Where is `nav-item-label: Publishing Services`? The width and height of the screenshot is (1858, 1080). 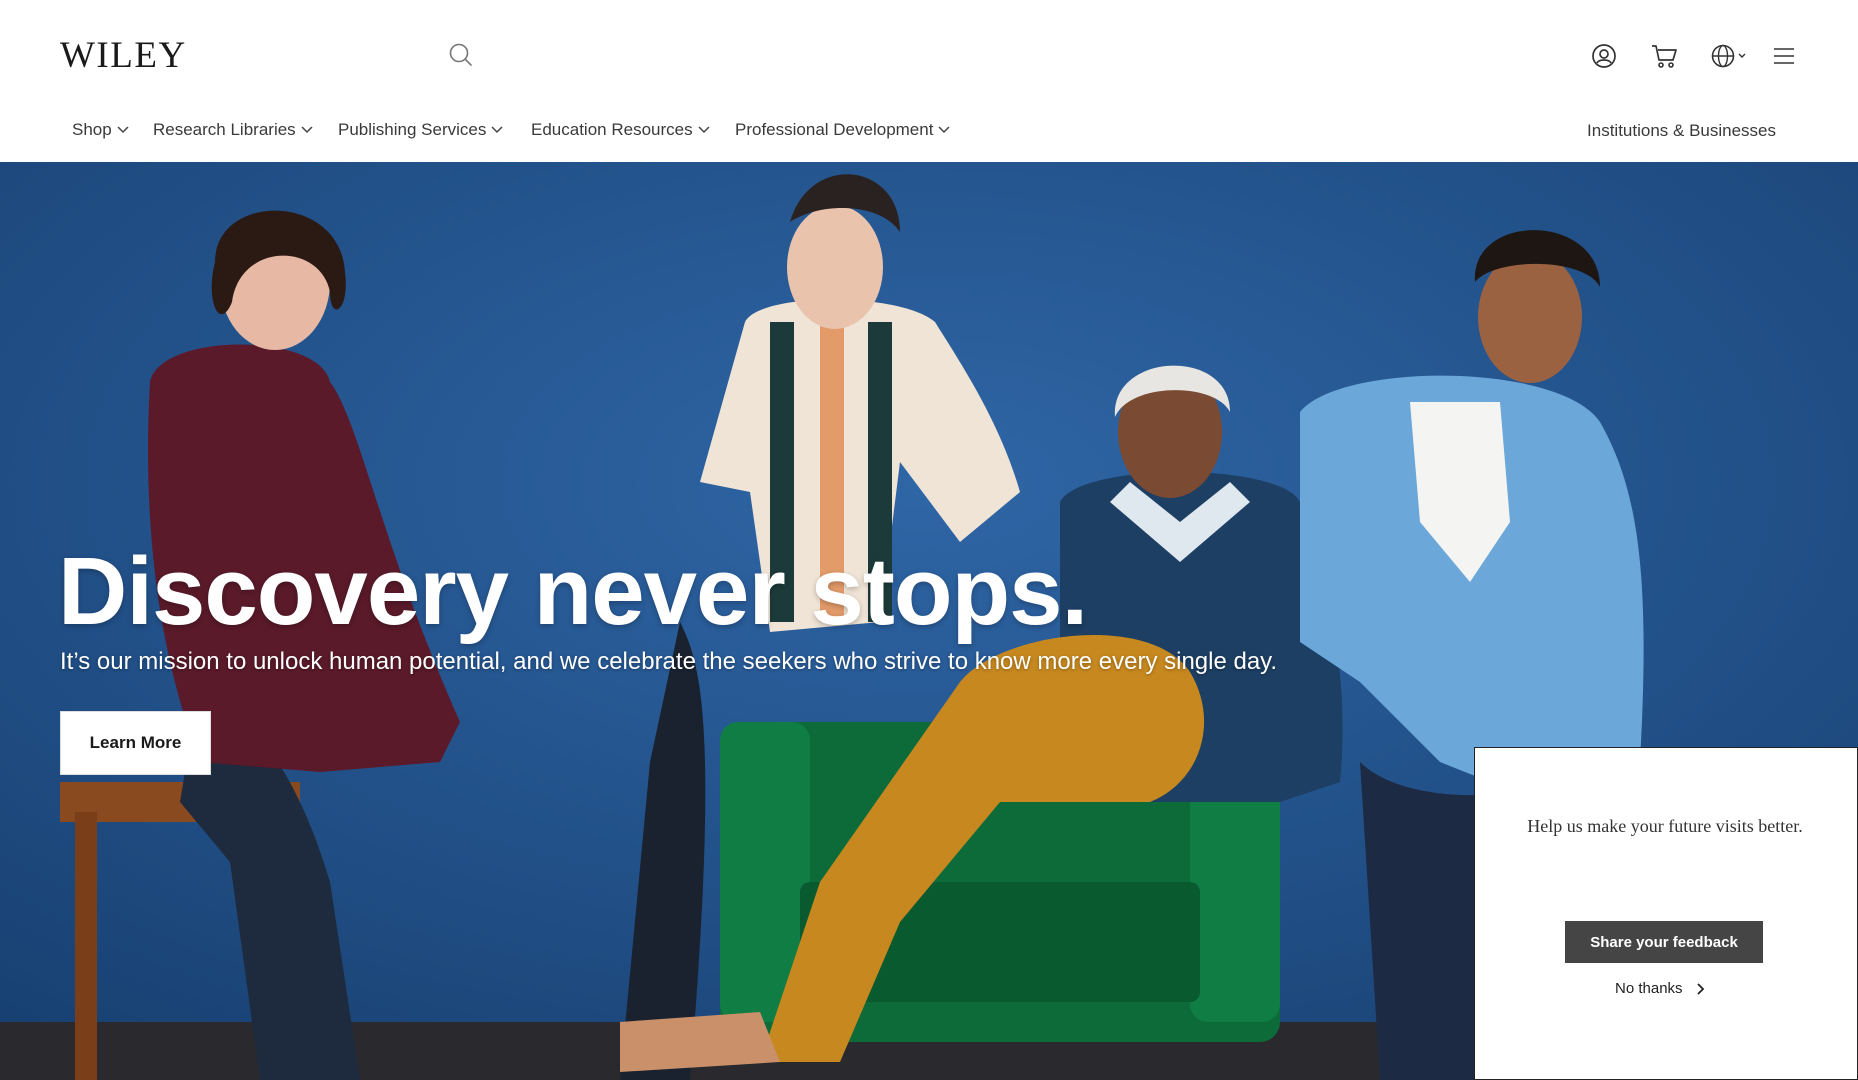
nav-item-label: Publishing Services is located at coordinates (412, 129).